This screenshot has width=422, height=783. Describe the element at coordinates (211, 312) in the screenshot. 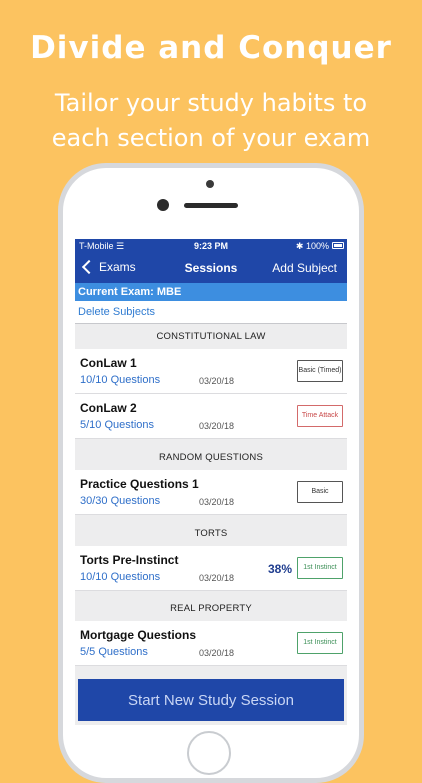

I see `delete-subjects-link: Delete Subjects` at that location.